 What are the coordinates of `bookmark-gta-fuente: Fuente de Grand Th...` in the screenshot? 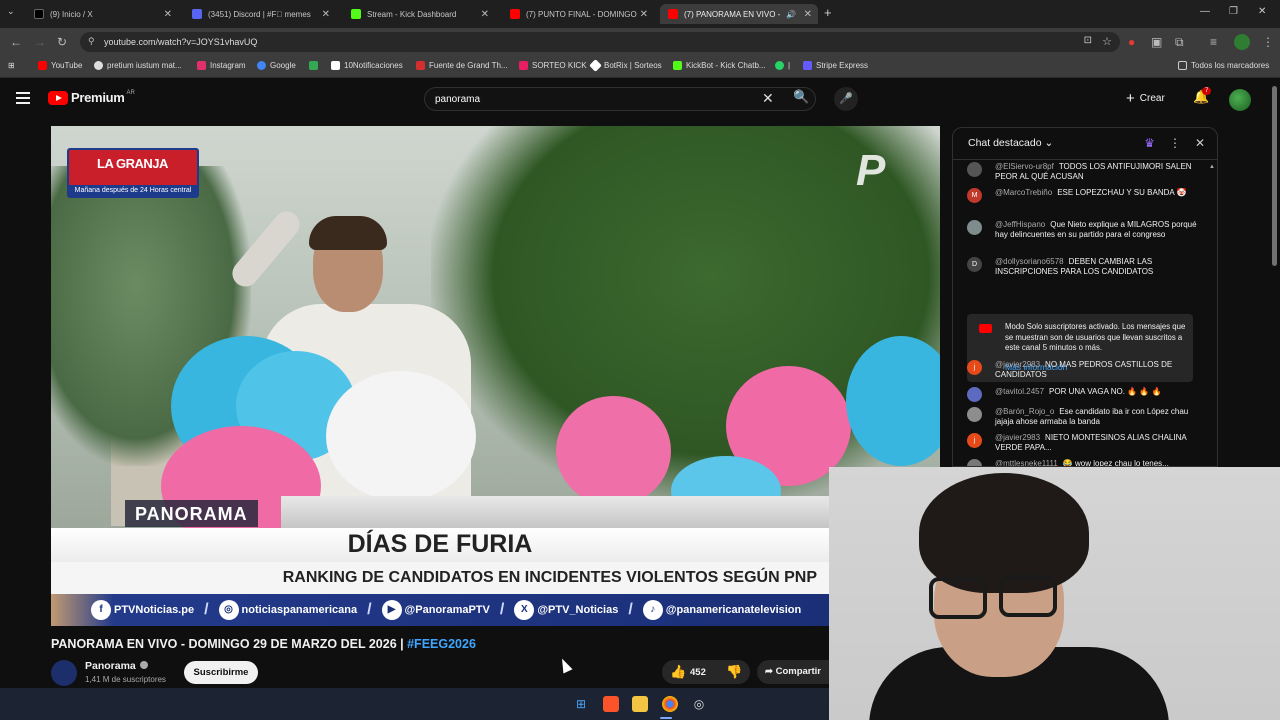 It's located at (462, 65).